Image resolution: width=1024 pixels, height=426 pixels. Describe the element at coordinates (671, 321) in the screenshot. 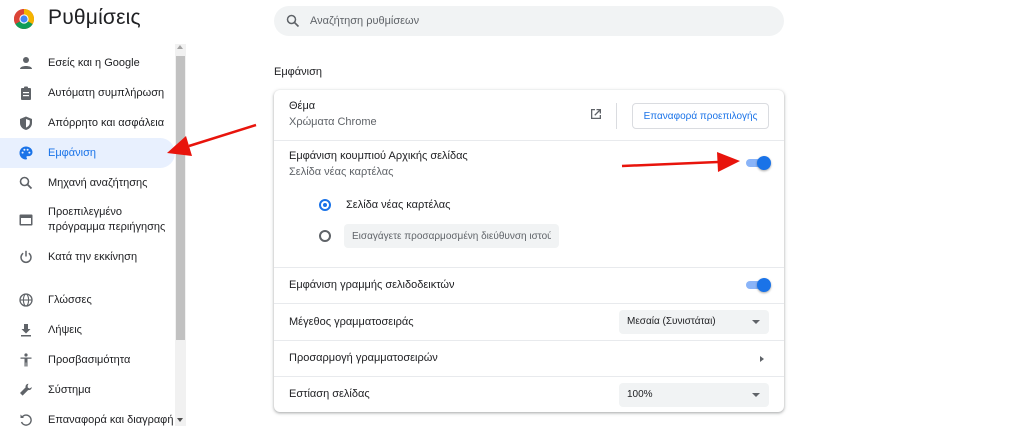

I see `font-size-value: Μεσαία (Συνιστάται)` at that location.